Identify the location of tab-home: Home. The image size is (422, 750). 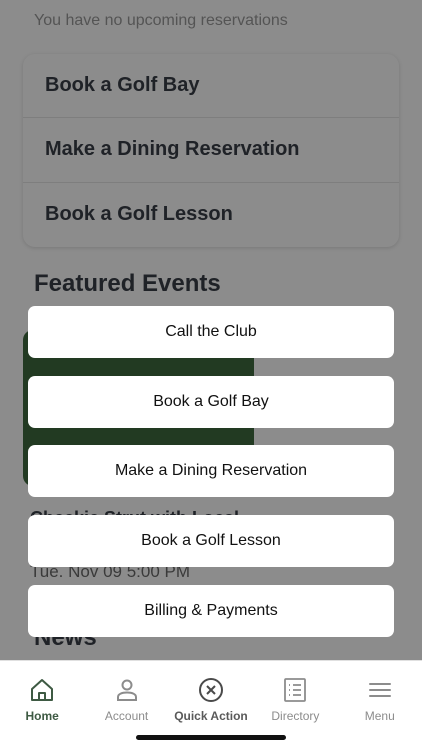
(42, 705).